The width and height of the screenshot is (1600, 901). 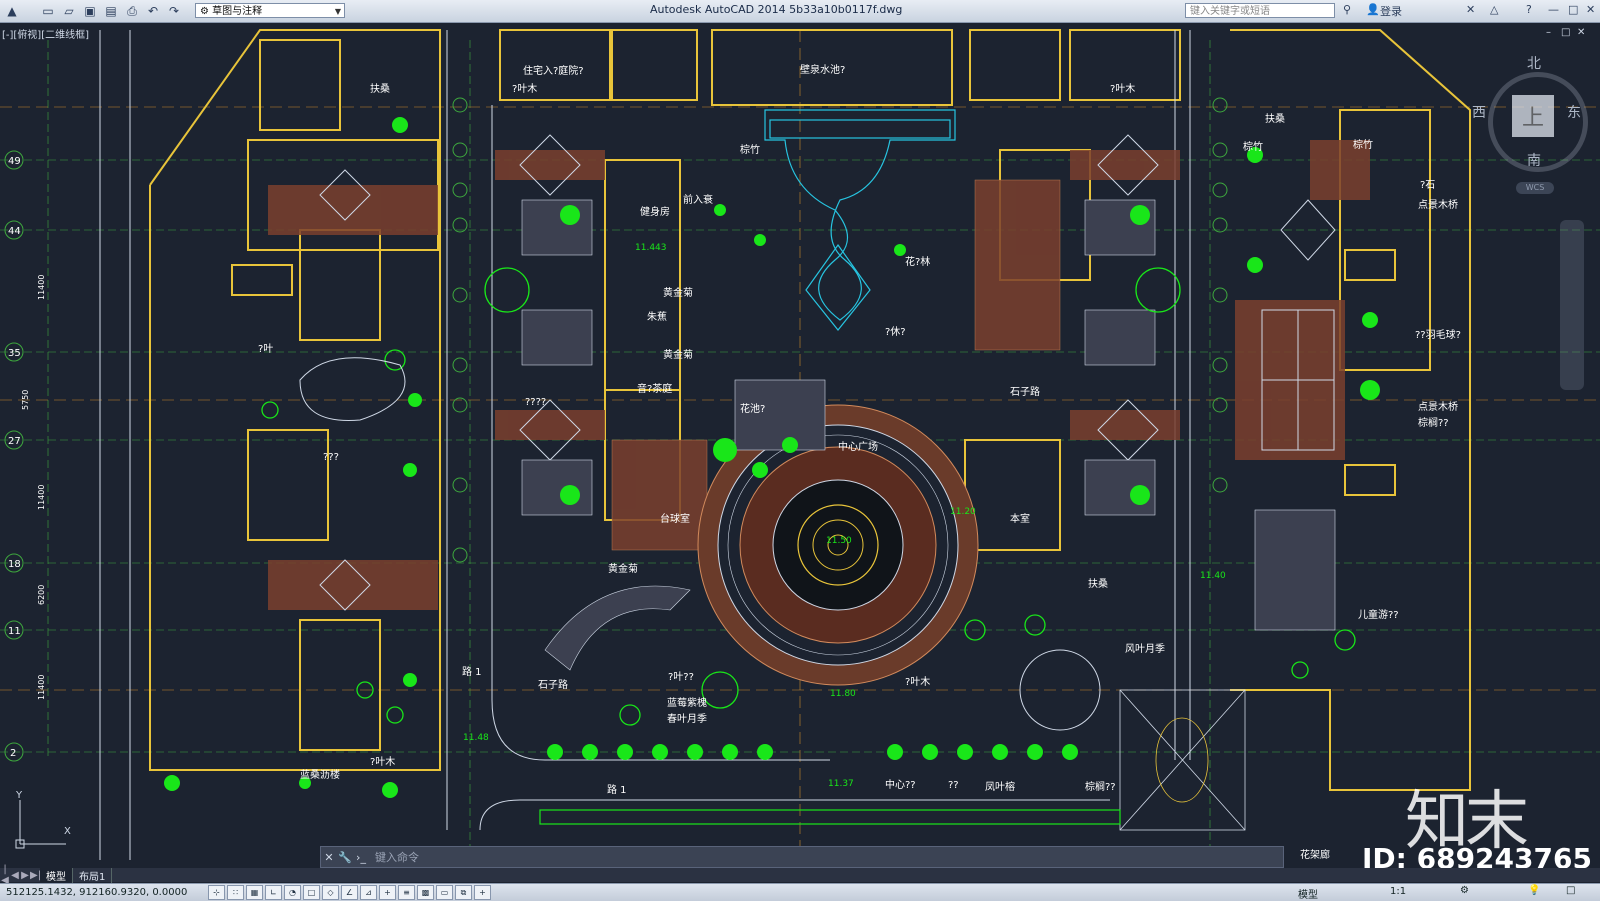 I want to click on plan-label: 蓝莓紫槐, so click(x=687, y=702).